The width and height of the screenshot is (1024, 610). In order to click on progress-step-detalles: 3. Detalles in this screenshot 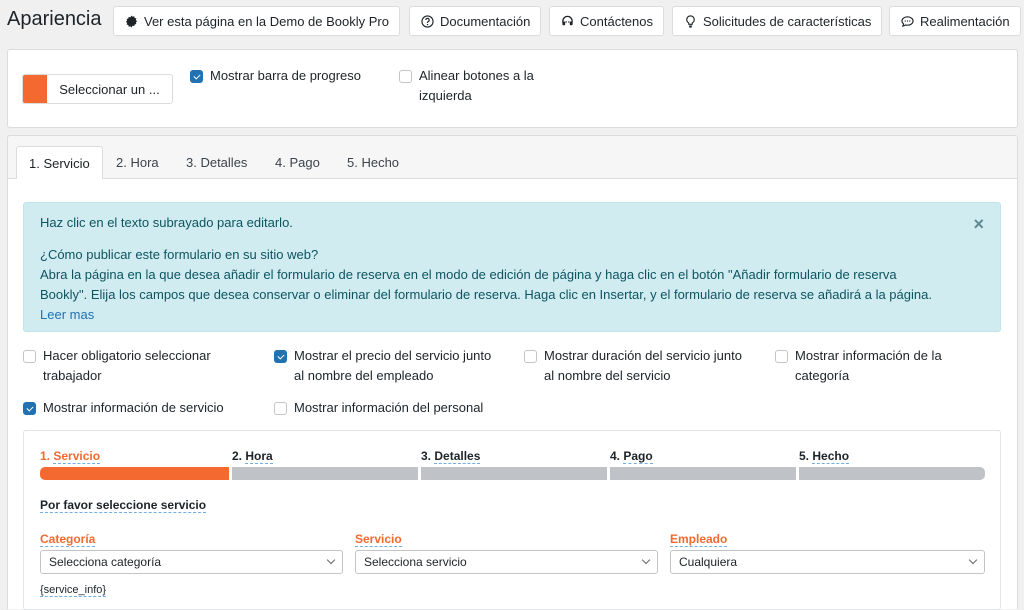, I will do `click(451, 456)`.